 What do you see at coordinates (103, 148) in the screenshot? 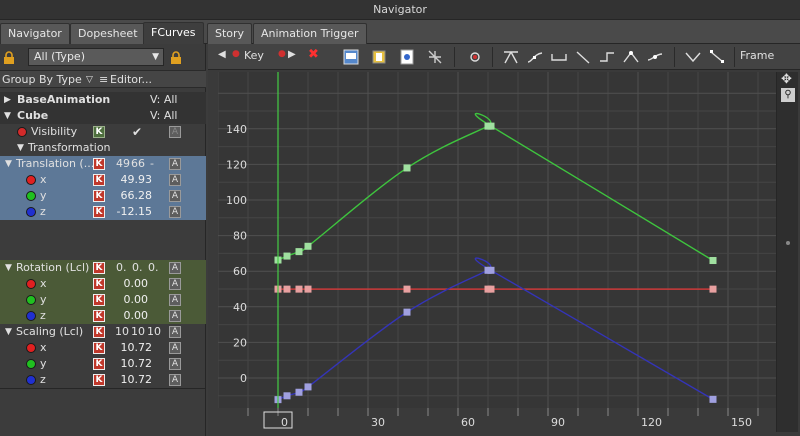
I see `tree-row-transformation: ▼ Transformation` at bounding box center [103, 148].